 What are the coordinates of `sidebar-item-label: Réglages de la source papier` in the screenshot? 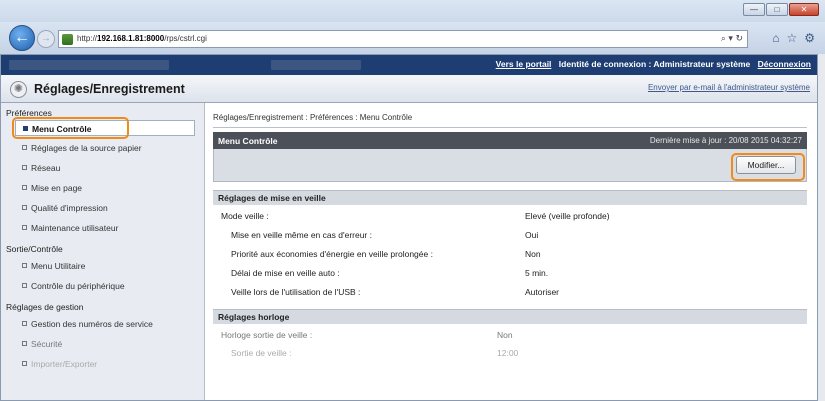 It's located at (86, 148).